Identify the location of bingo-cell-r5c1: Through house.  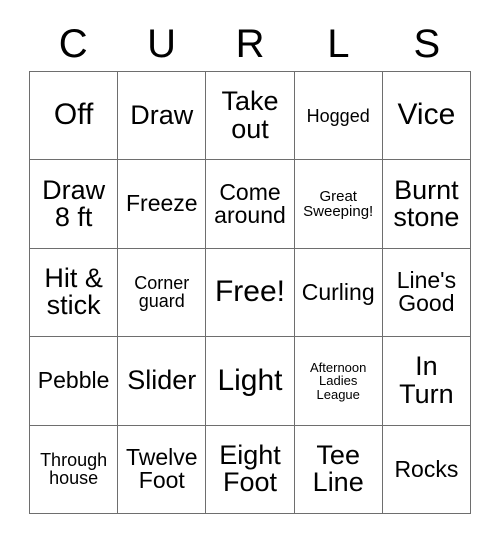
(74, 469).